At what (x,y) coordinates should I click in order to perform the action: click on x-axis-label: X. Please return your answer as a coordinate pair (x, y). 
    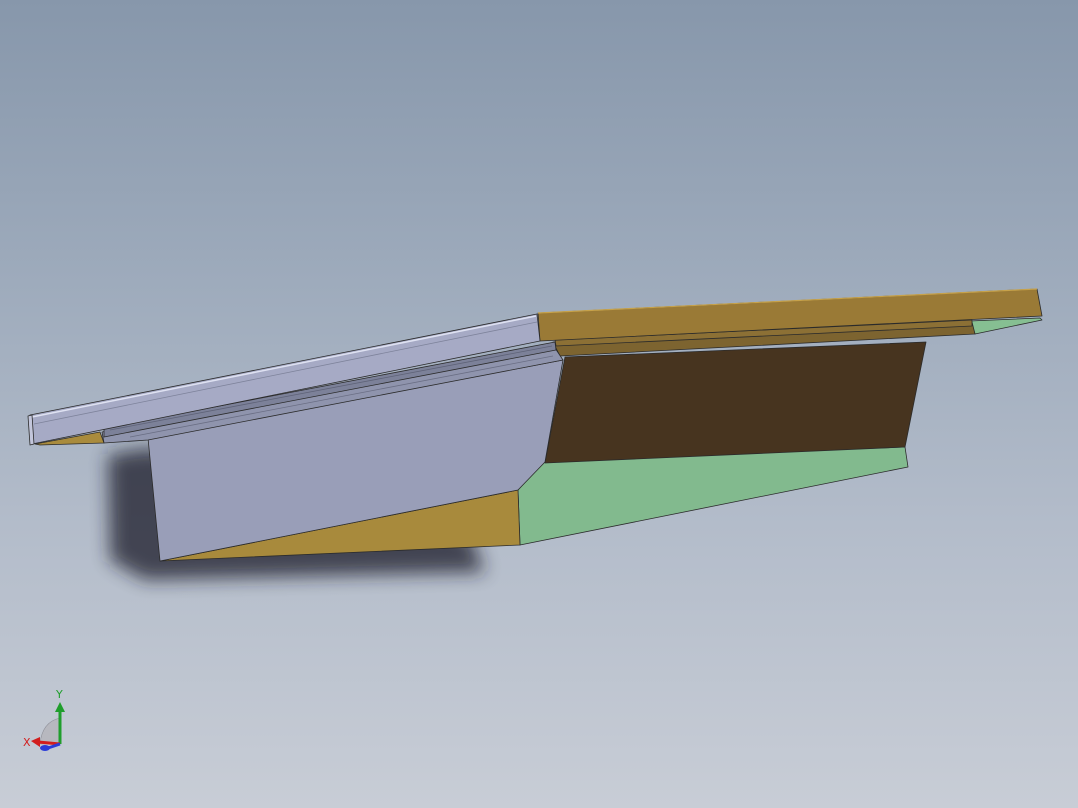
    Looking at the image, I should click on (27, 742).